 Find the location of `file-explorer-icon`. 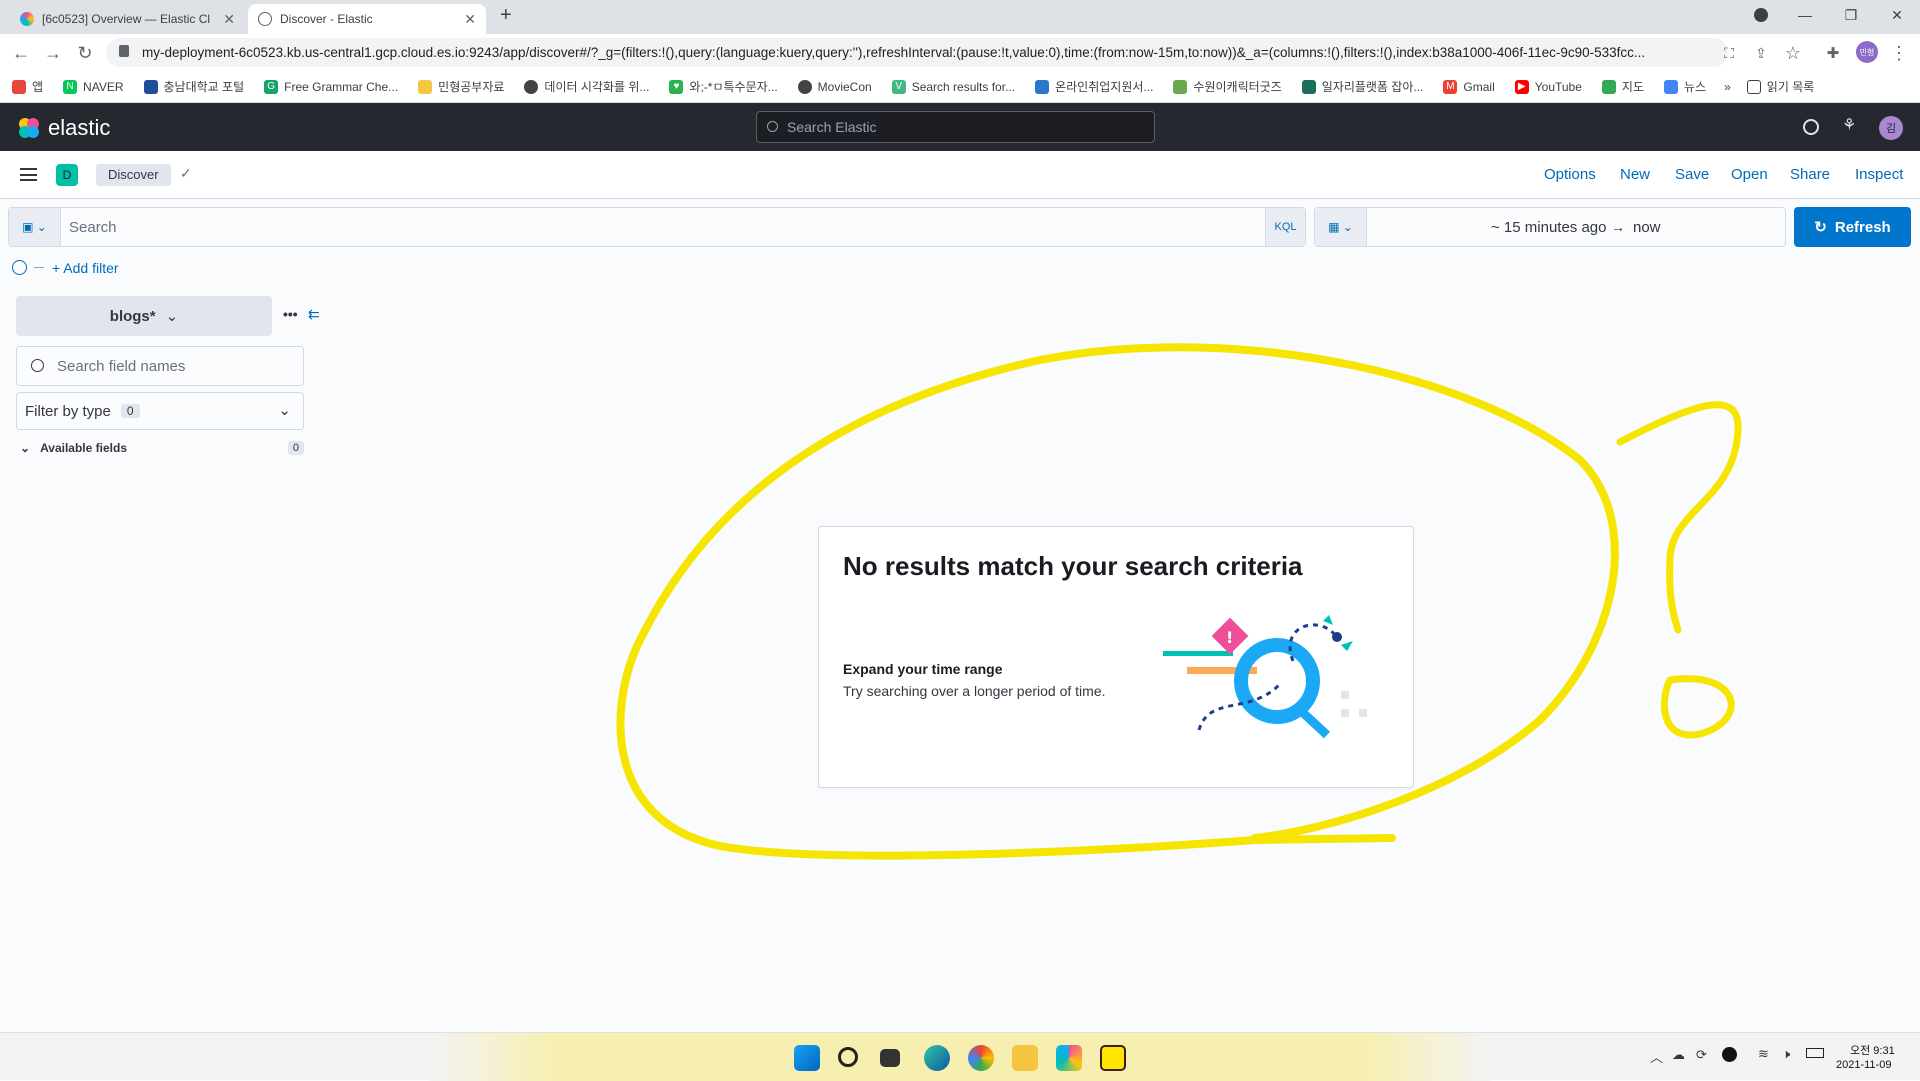

file-explorer-icon is located at coordinates (1025, 1058).